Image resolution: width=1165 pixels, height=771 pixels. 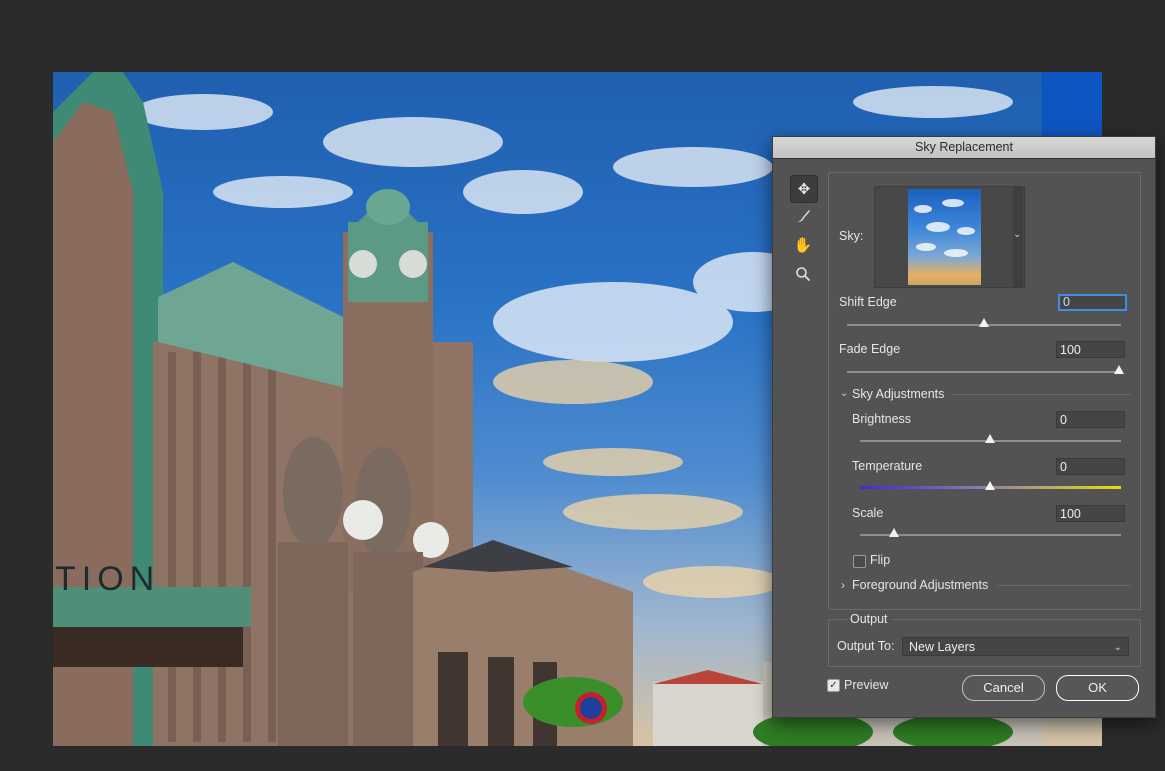 What do you see at coordinates (1090, 466) in the screenshot?
I see `temperature-input: 0` at bounding box center [1090, 466].